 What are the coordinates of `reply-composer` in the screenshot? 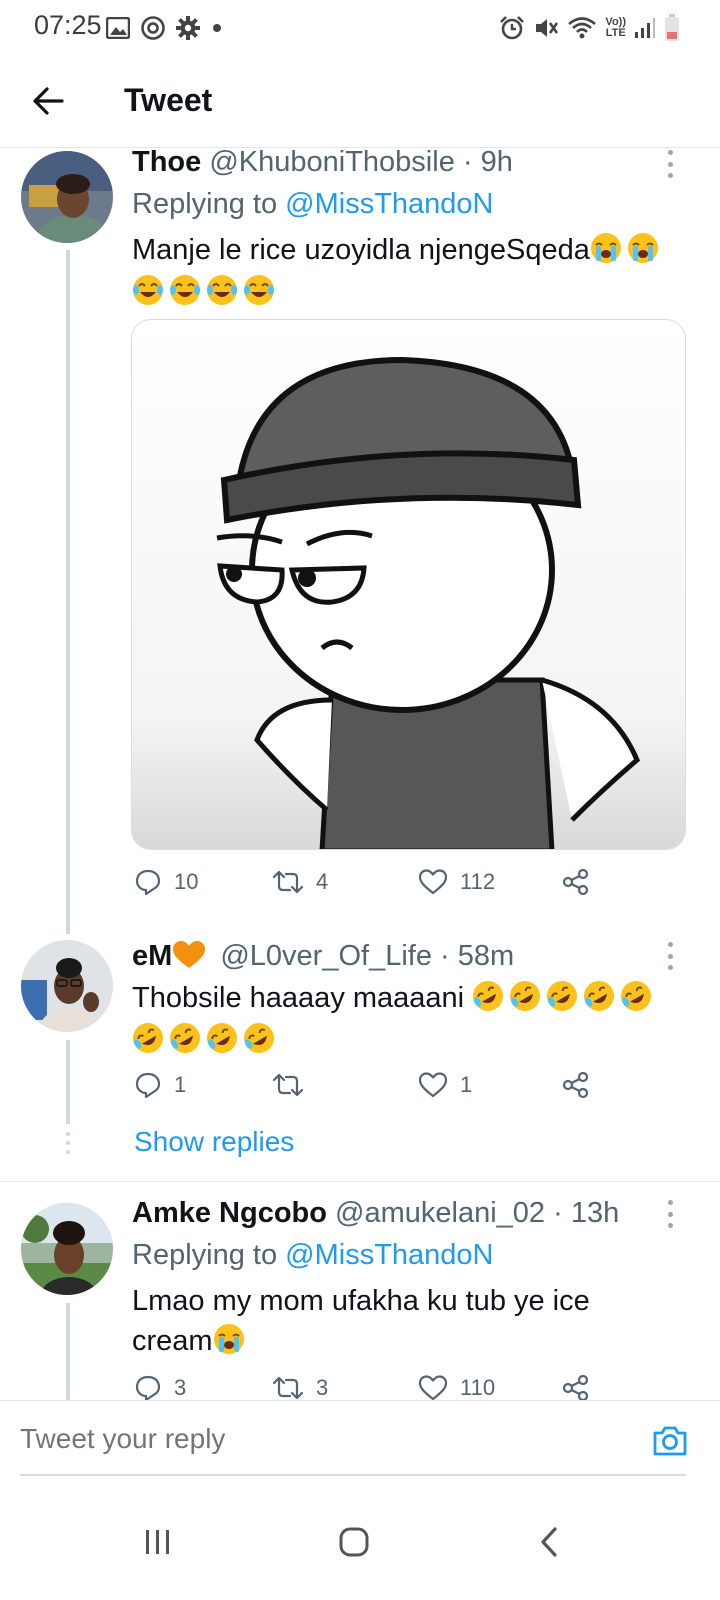 It's located at (360, 1440).